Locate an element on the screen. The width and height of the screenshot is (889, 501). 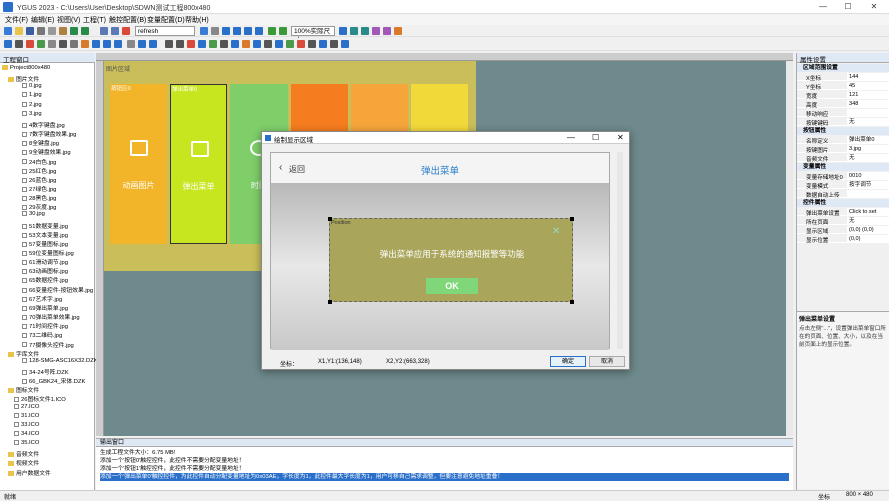
menu-view: 视图(V) is located at coordinates (68, 20).